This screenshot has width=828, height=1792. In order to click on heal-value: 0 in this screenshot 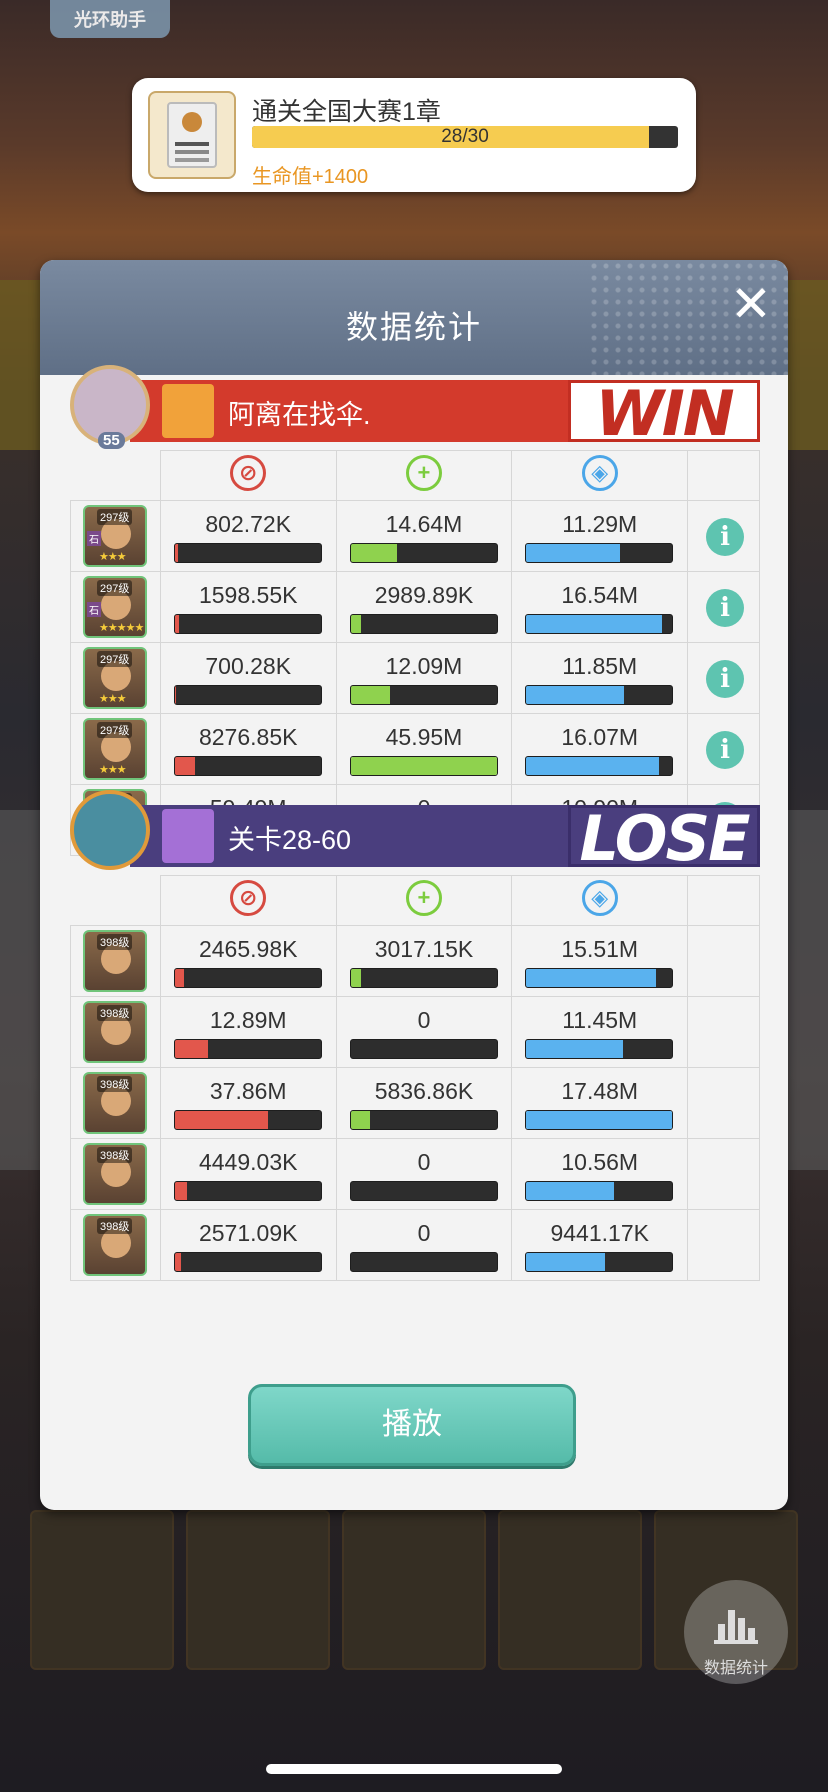, I will do `click(424, 1162)`.